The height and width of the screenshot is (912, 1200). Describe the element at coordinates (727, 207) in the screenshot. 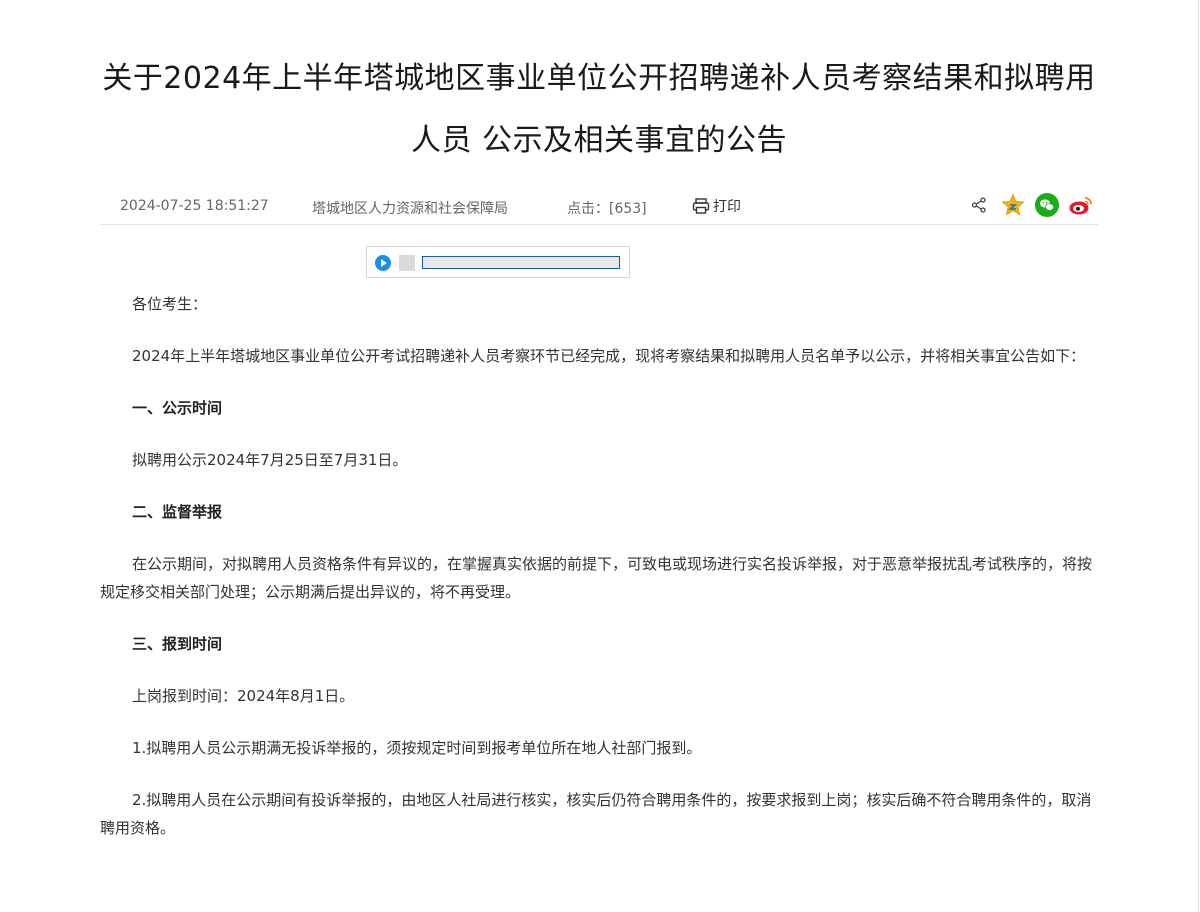

I see `print-label: 打印` at that location.